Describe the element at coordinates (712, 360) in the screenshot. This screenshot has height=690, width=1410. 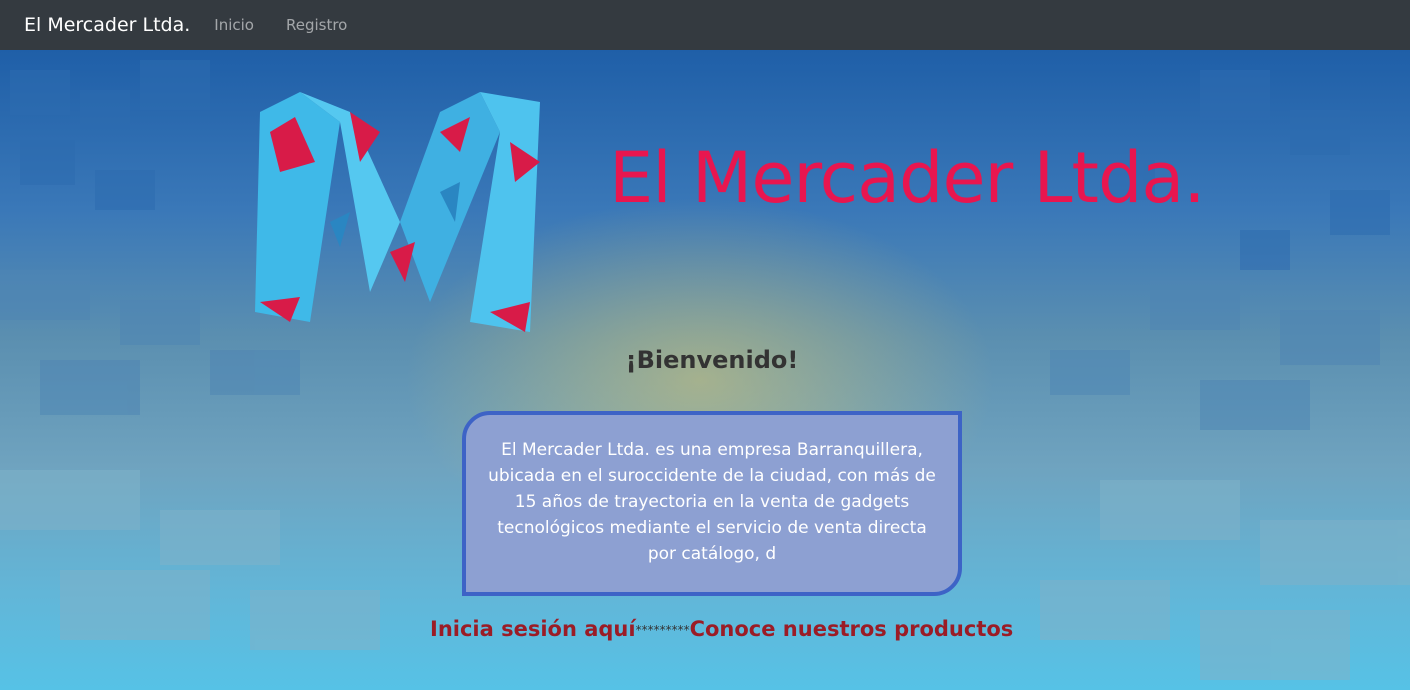
I see `welcome-heading: ¡Bienvenido!` at that location.